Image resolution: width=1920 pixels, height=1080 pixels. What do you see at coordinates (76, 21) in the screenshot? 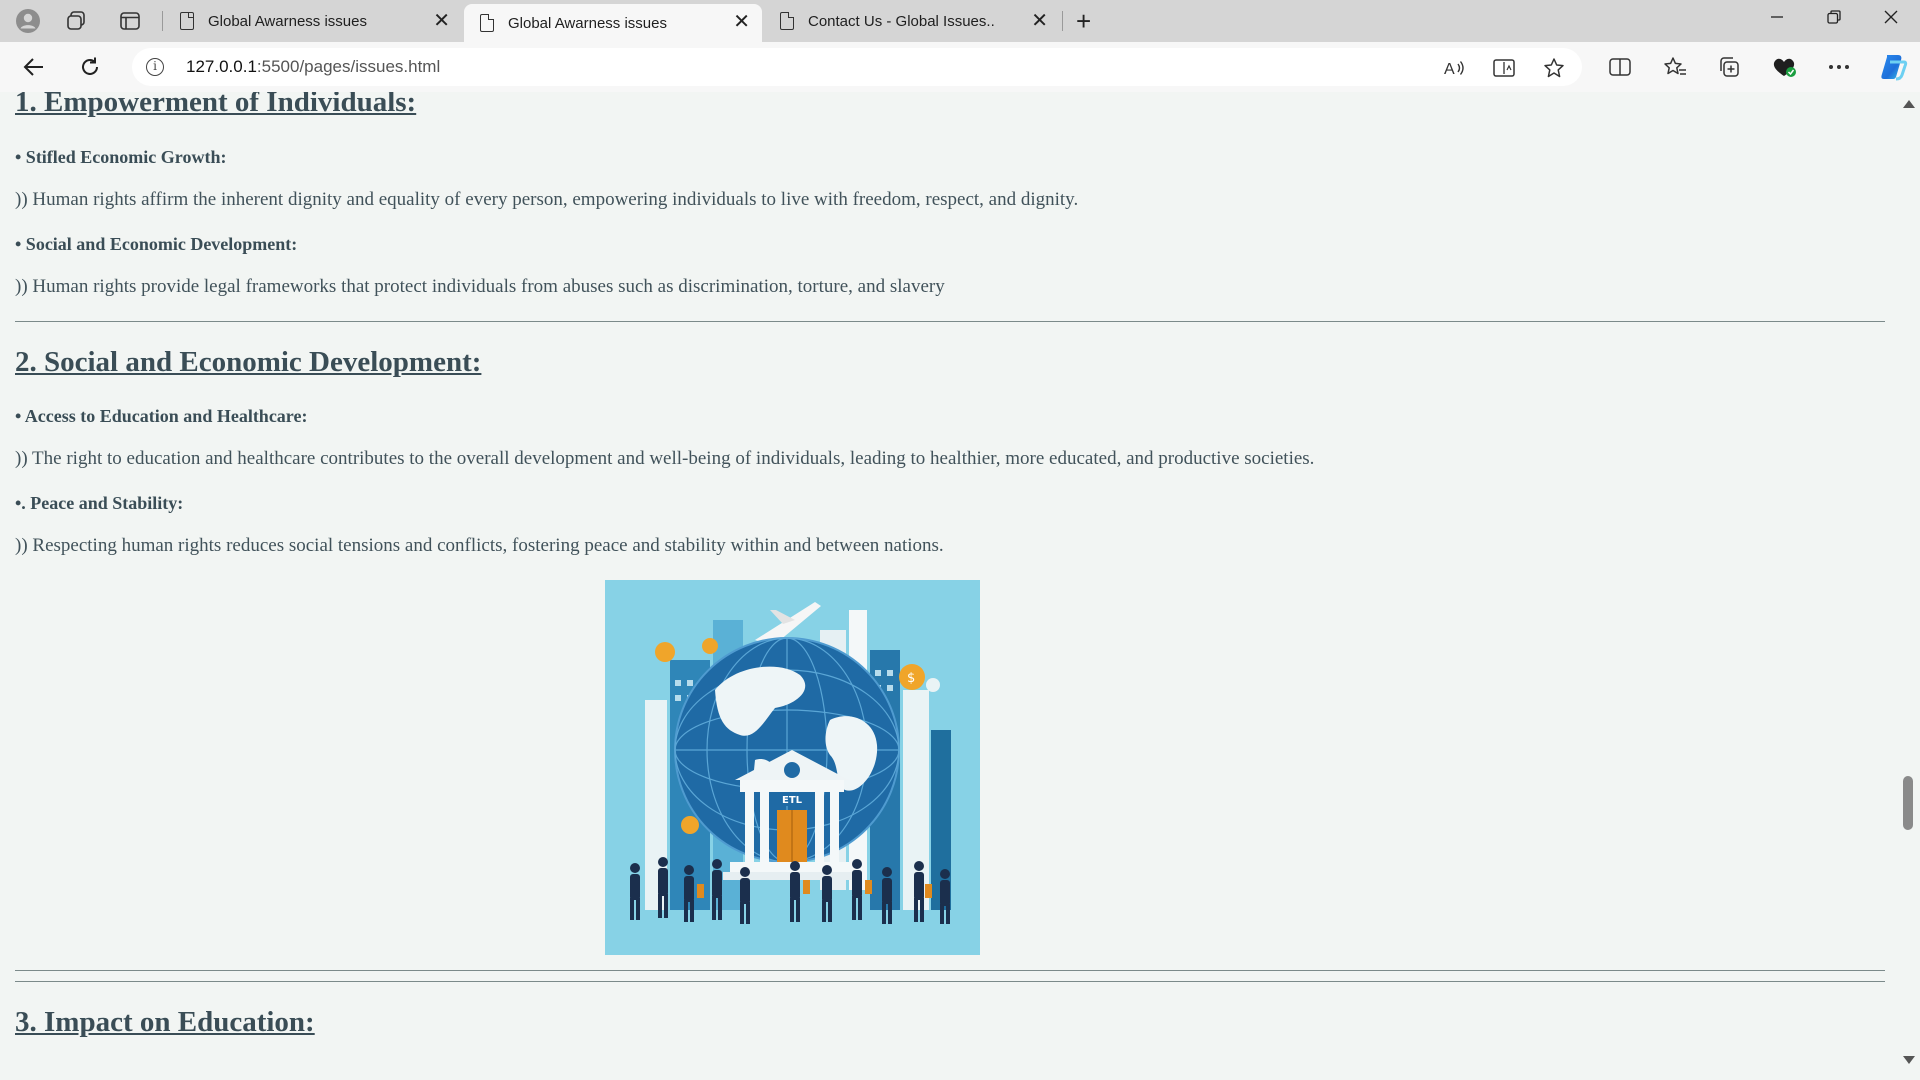
I see `workspaces-icon` at bounding box center [76, 21].